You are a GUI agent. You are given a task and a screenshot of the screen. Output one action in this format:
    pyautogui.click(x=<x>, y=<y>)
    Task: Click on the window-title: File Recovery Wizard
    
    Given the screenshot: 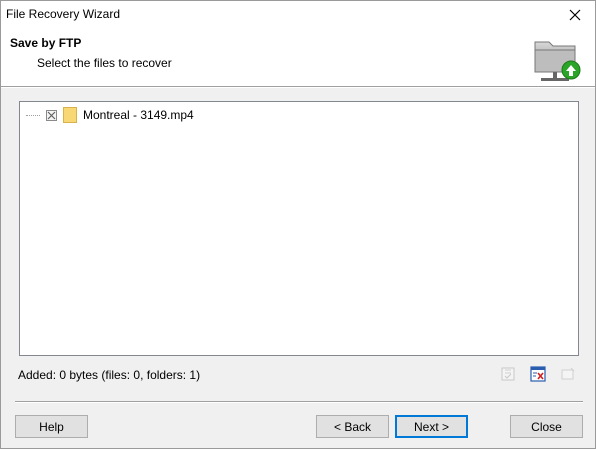 What is the action you would take?
    pyautogui.click(x=63, y=14)
    